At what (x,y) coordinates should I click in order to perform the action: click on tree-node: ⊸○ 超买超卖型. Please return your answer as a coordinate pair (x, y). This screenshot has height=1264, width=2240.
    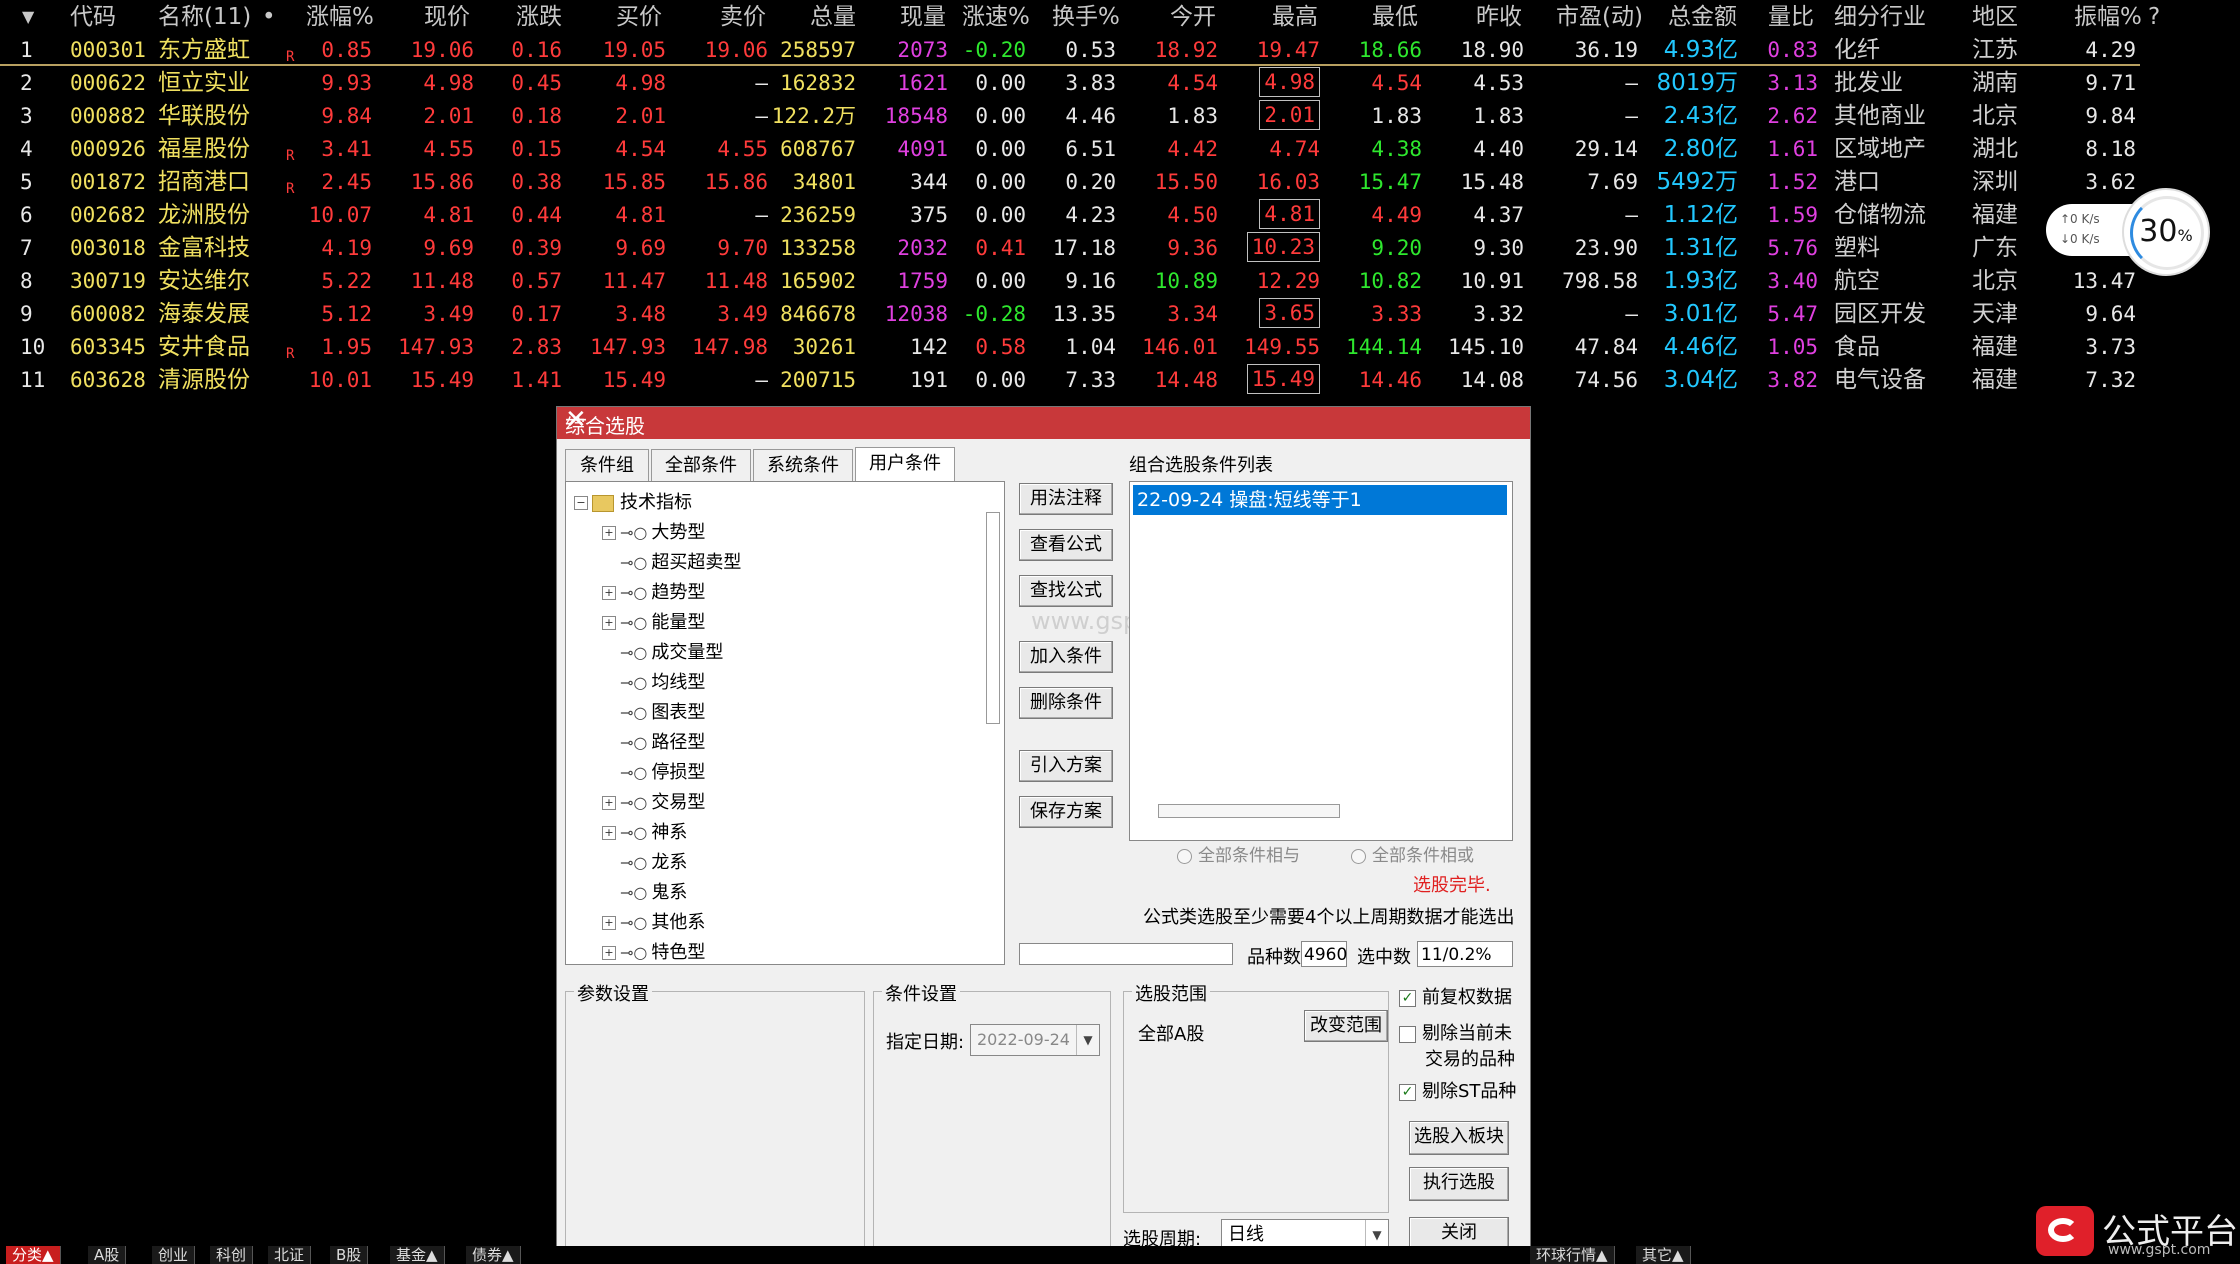
    Looking at the image, I should click on (671, 561).